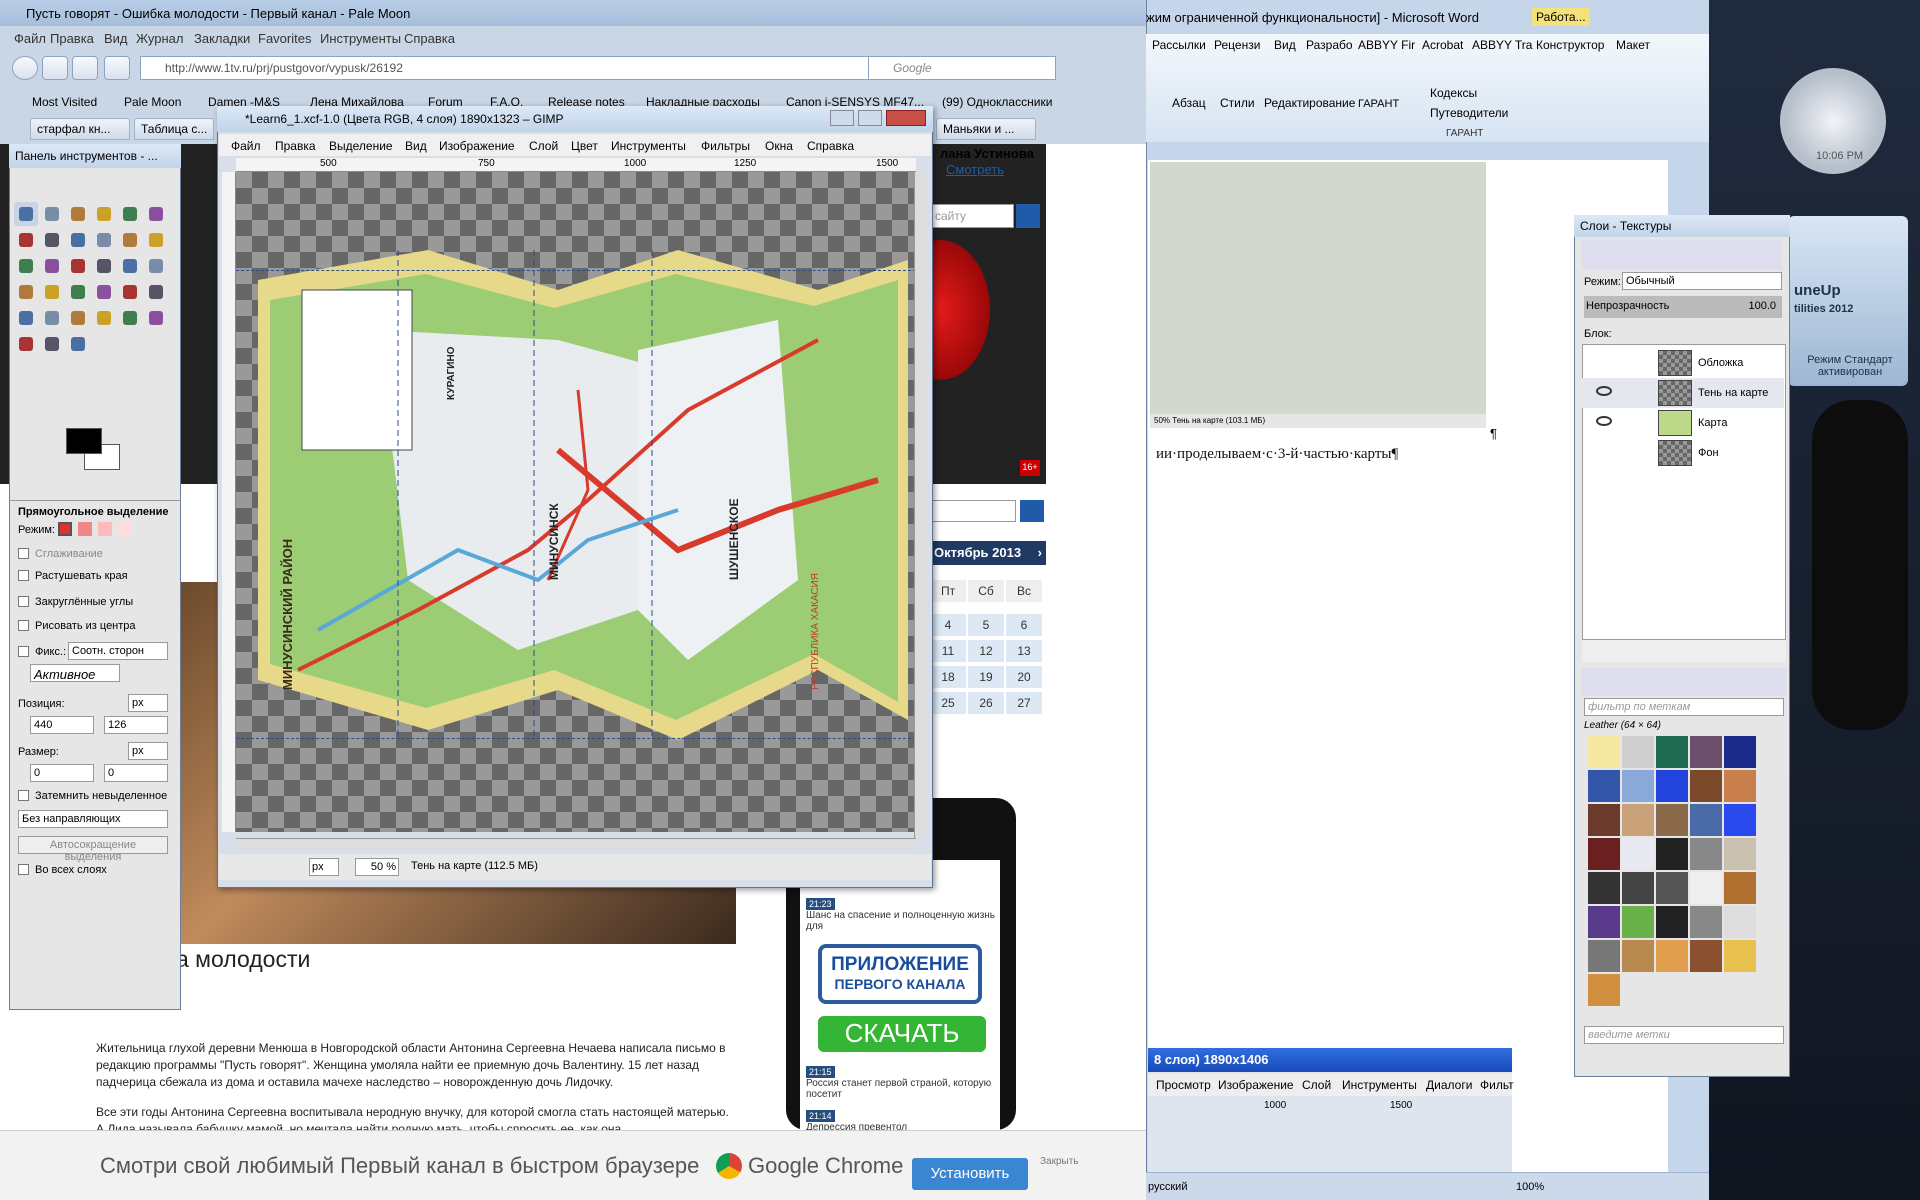 The height and width of the screenshot is (1200, 1920). What do you see at coordinates (830, 146) in the screenshot?
I see `gimp-menu-item: Справка` at bounding box center [830, 146].